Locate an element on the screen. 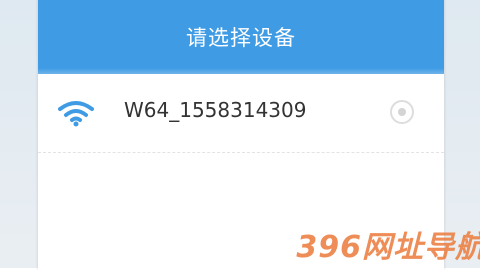 The image size is (480, 270). device-radio-button is located at coordinates (402, 112).